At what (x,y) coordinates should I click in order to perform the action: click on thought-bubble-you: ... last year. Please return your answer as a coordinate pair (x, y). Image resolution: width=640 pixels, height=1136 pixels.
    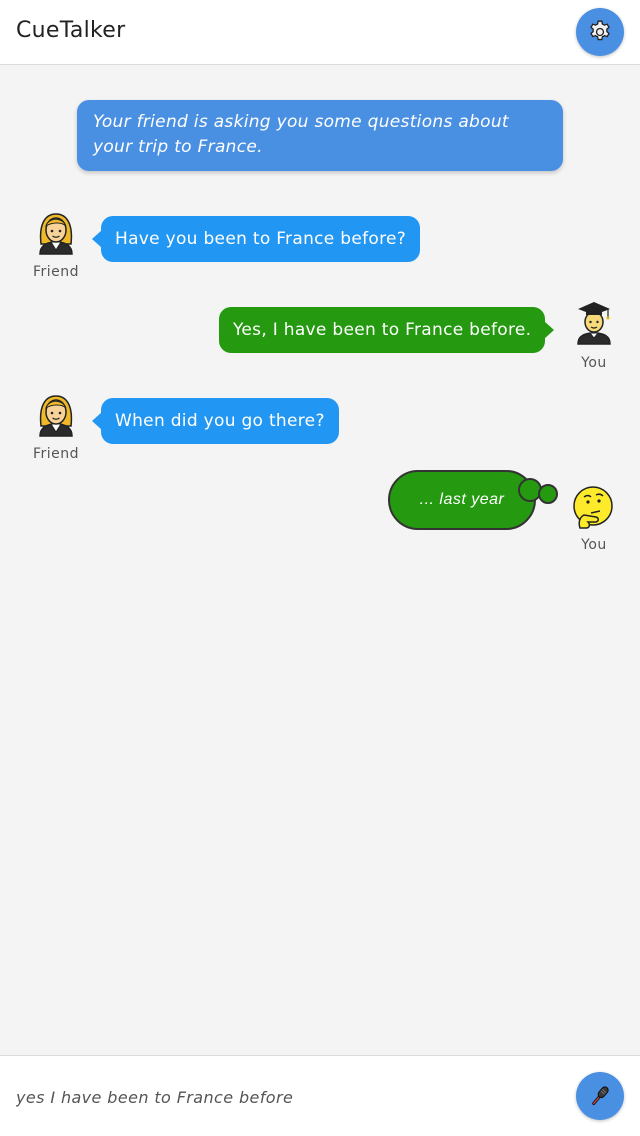
    Looking at the image, I should click on (462, 500).